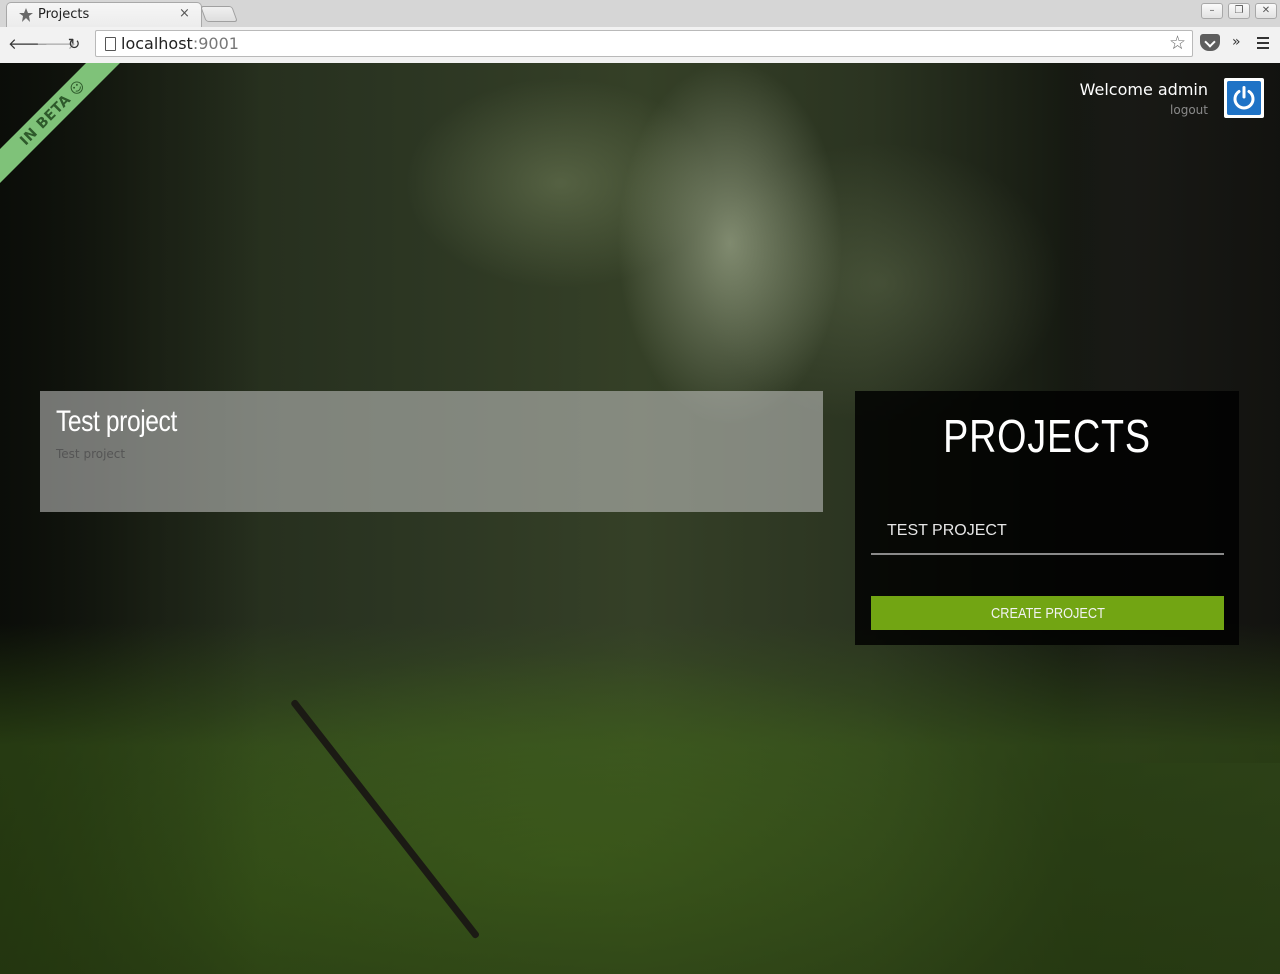 The width and height of the screenshot is (1280, 974). What do you see at coordinates (219, 14) in the screenshot?
I see `new-tab-button` at bounding box center [219, 14].